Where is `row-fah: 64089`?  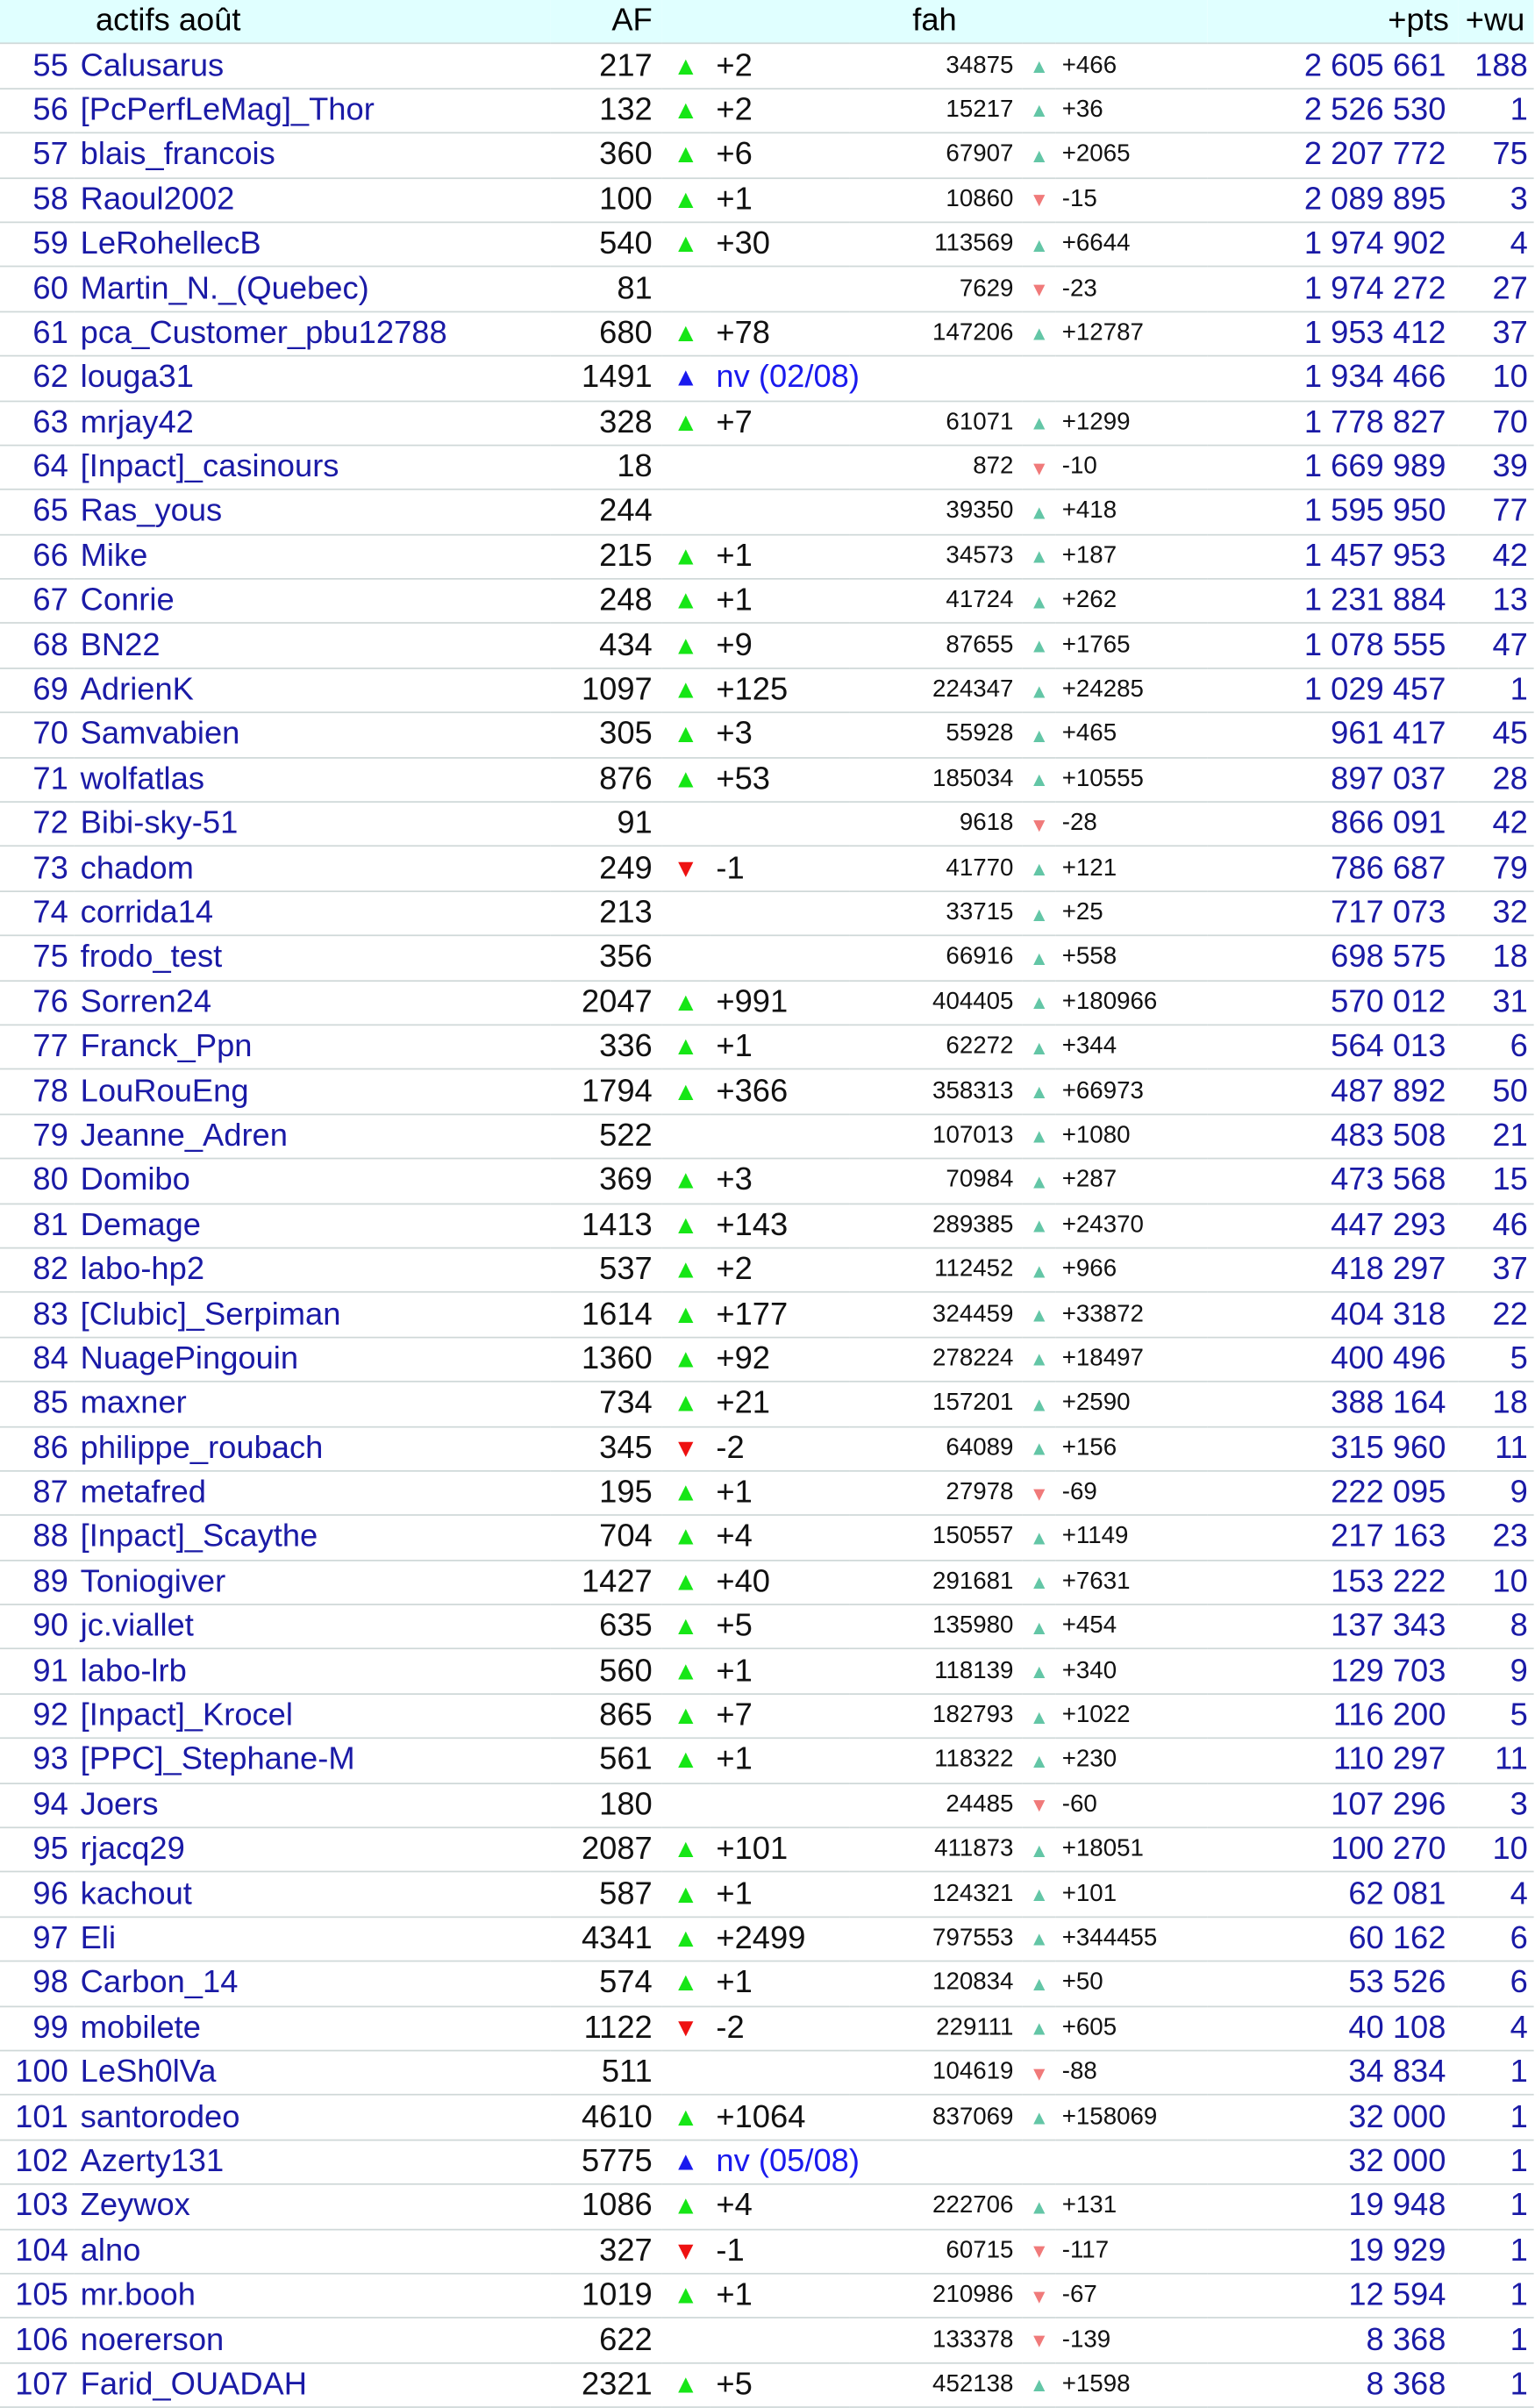
row-fah: 64089 is located at coordinates (936, 1449).